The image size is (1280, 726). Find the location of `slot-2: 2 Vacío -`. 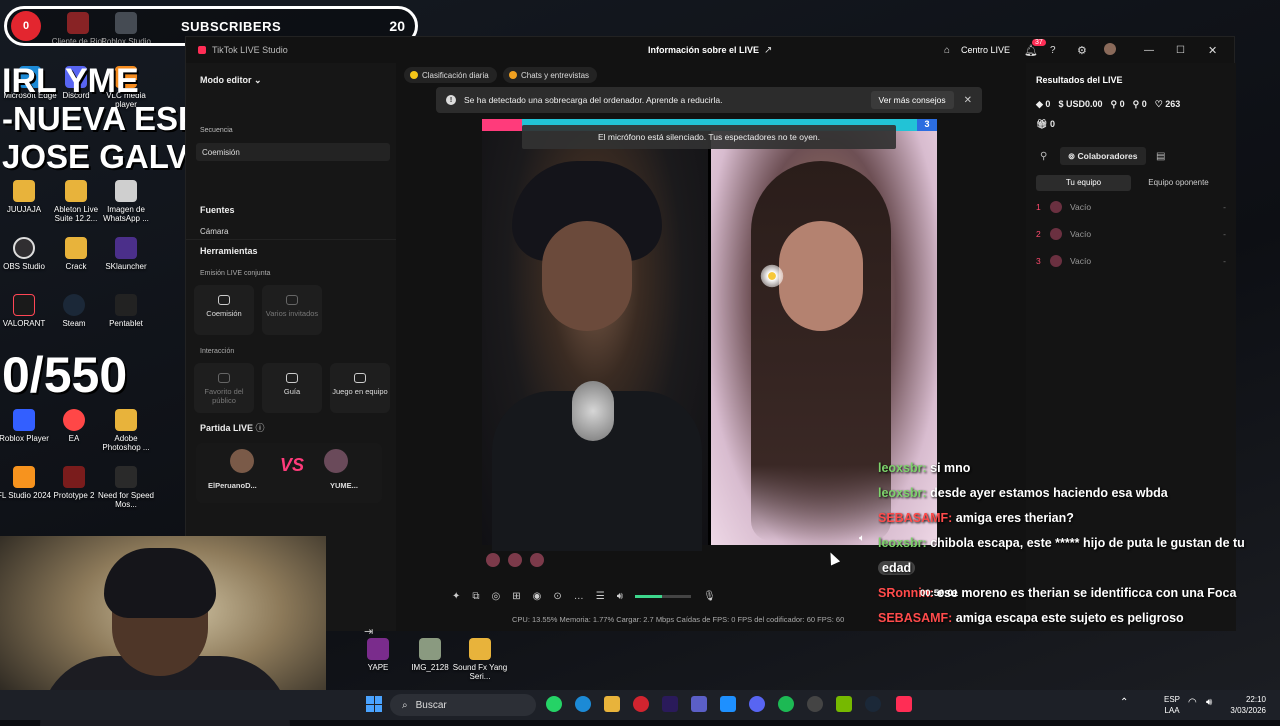

slot-2: 2 Vacío - is located at coordinates (1131, 234).